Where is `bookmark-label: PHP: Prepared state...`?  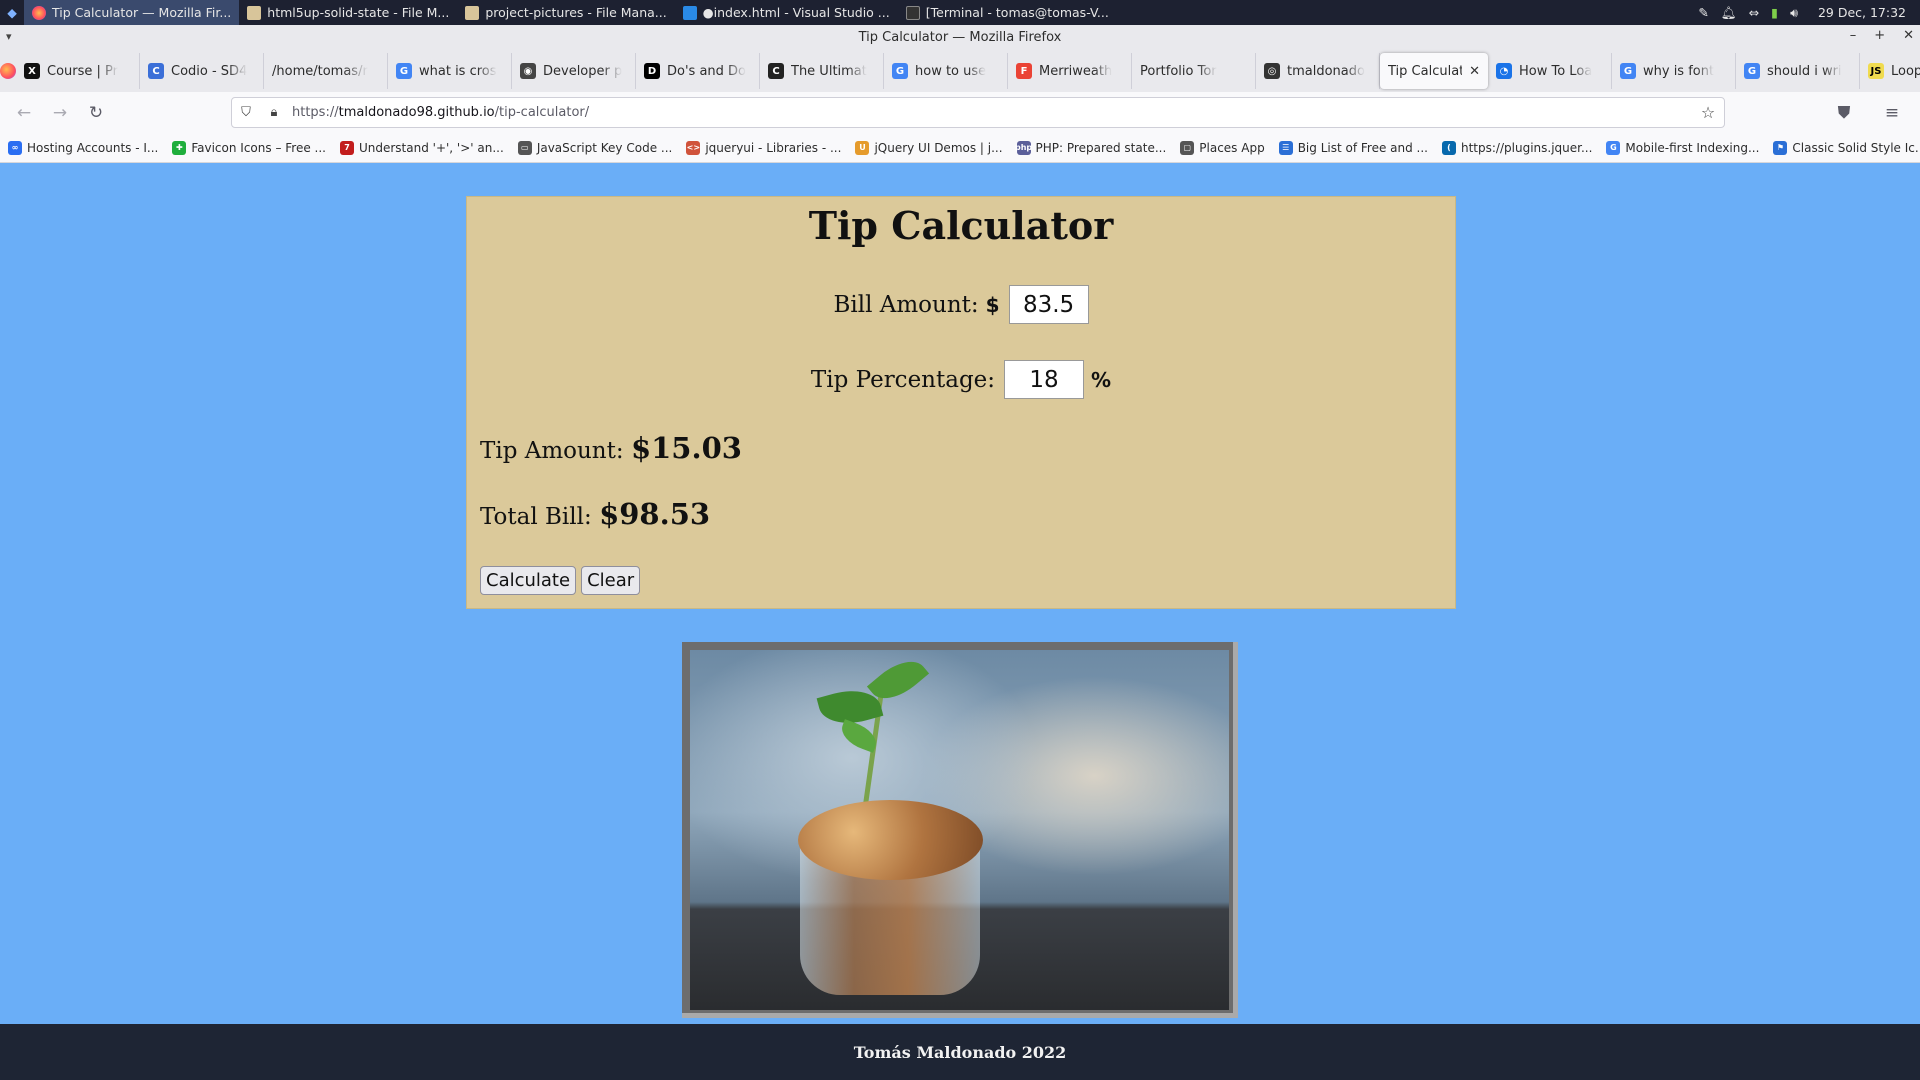 bookmark-label: PHP: Prepared state... is located at coordinates (1101, 147).